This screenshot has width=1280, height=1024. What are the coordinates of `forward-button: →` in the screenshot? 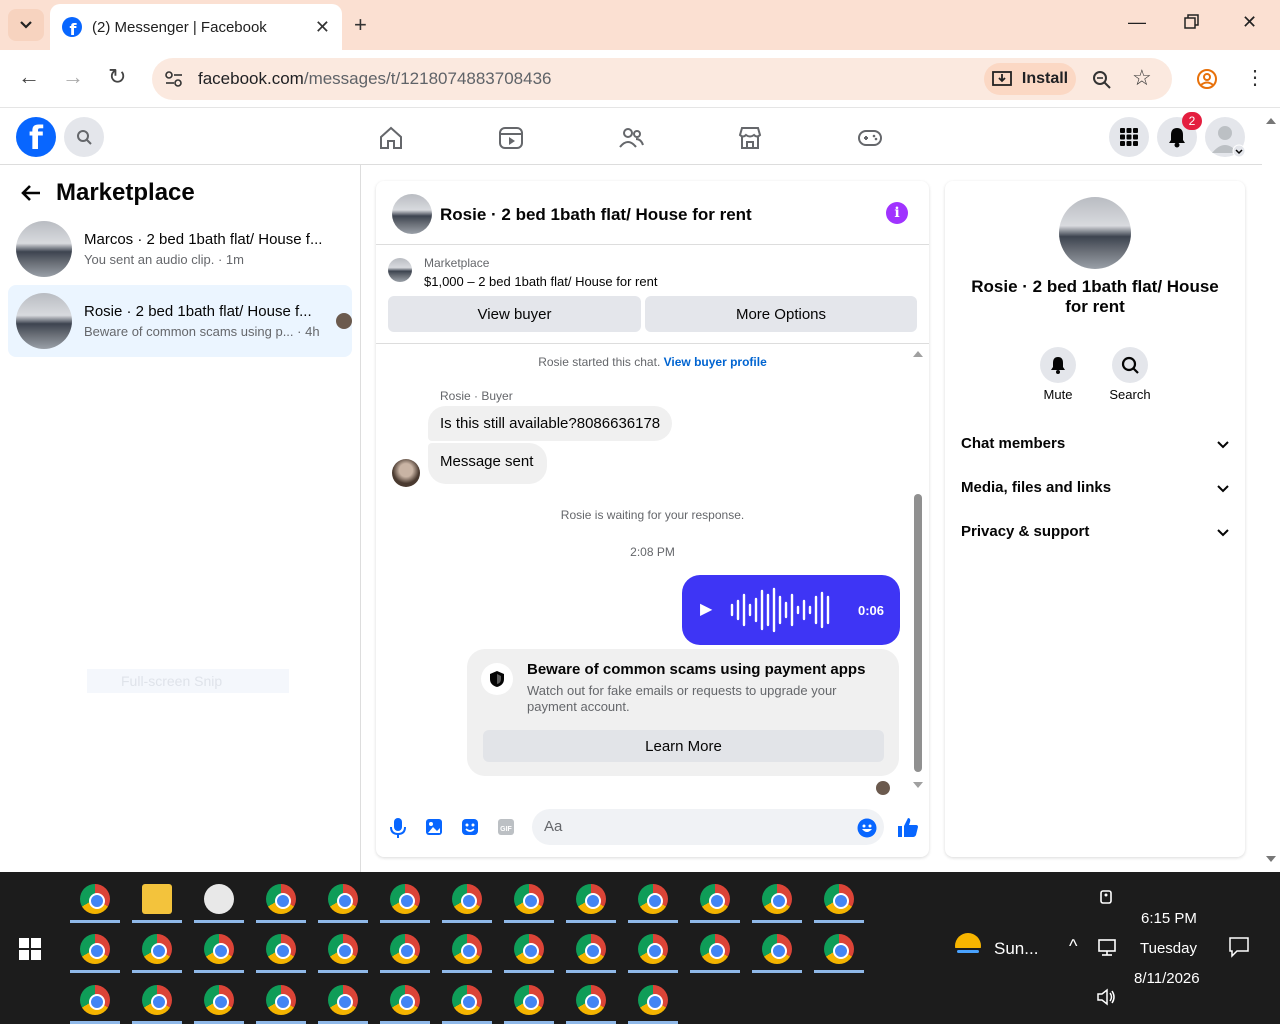 It's located at (73, 77).